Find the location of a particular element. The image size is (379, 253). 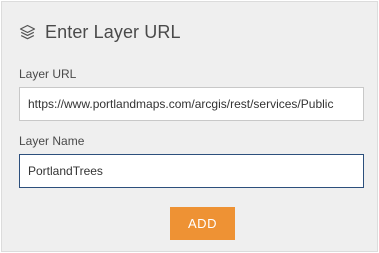

layer-name-input is located at coordinates (191, 171).